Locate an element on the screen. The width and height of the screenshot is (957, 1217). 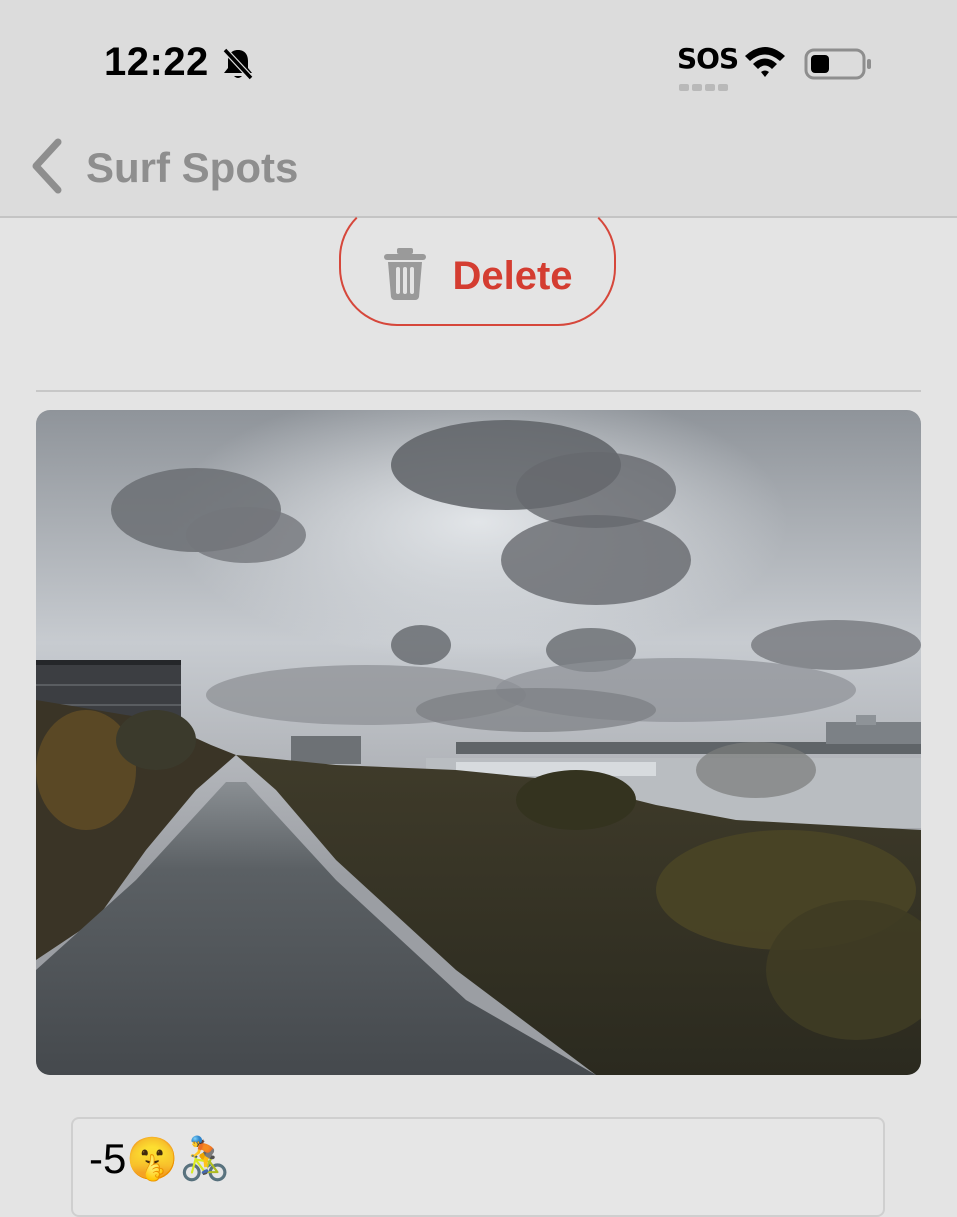
note-text-value: -5🤫🚴 is located at coordinates (160, 1158).